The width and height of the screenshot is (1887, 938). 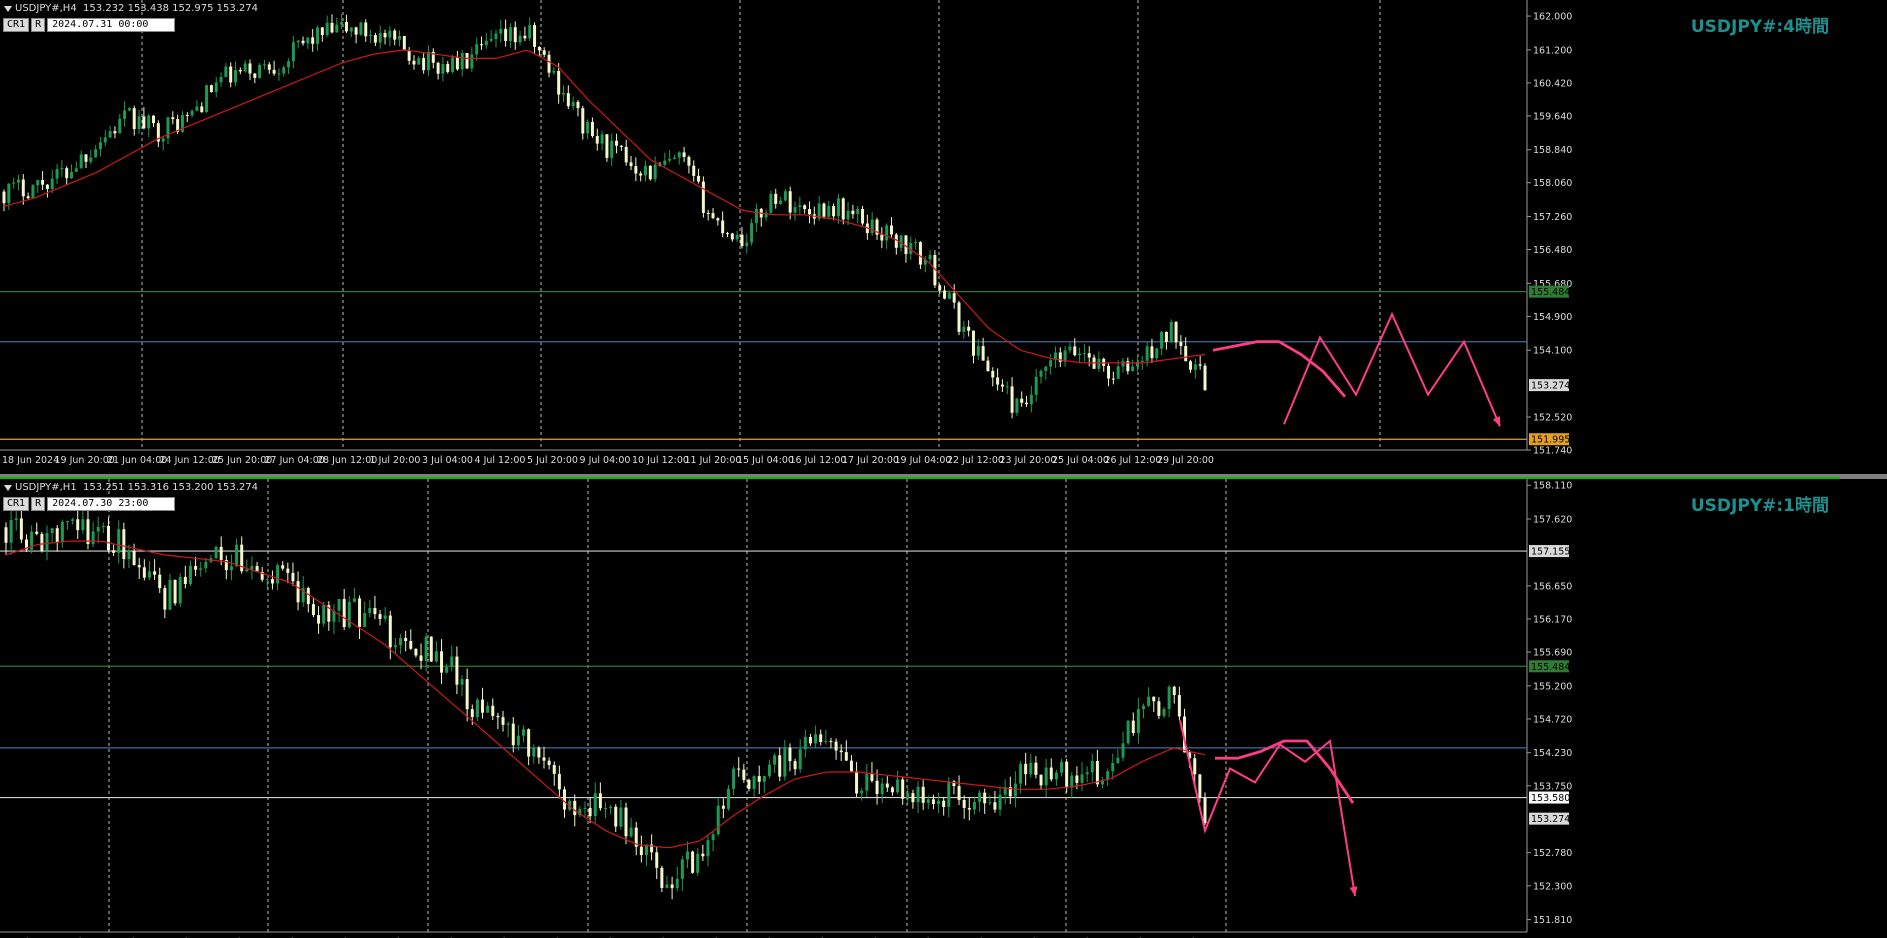 What do you see at coordinates (111, 25) in the screenshot?
I see `time-field: 2024.07.31 00:00` at bounding box center [111, 25].